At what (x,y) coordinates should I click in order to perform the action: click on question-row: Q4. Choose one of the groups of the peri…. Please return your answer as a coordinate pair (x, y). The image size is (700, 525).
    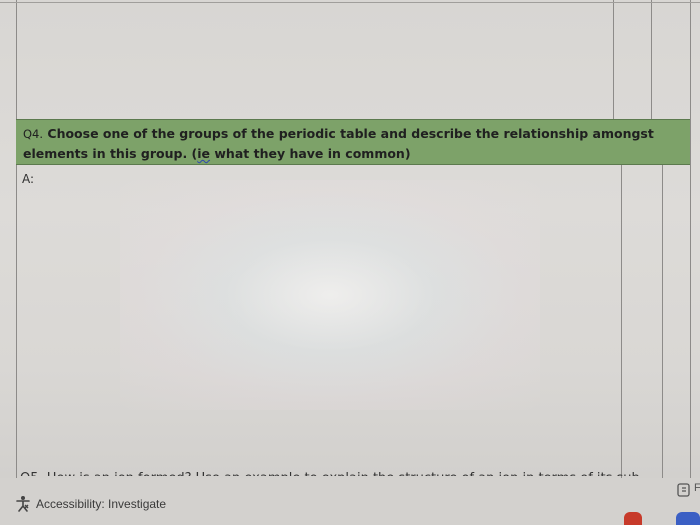
    Looking at the image, I should click on (353, 142).